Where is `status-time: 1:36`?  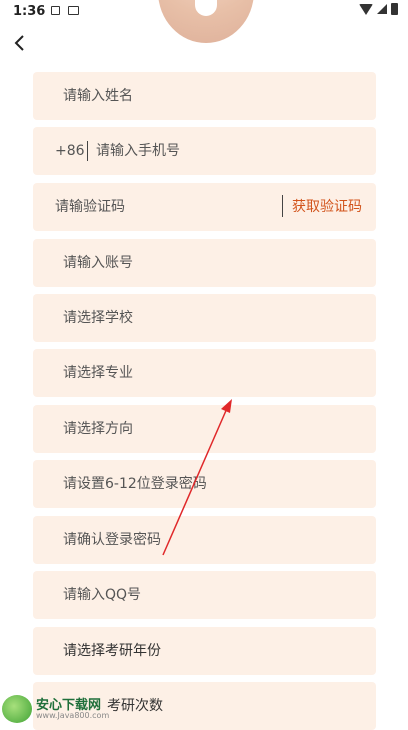 status-time: 1:36 is located at coordinates (29, 11).